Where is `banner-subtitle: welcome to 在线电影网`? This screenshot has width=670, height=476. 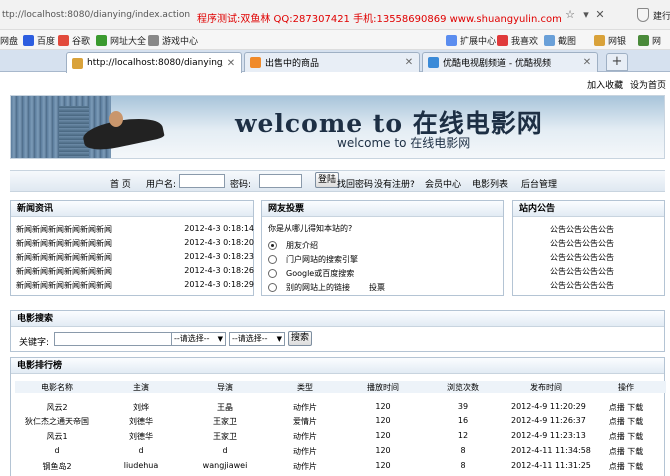
banner-subtitle: welcome to 在线电影网 is located at coordinates (404, 143).